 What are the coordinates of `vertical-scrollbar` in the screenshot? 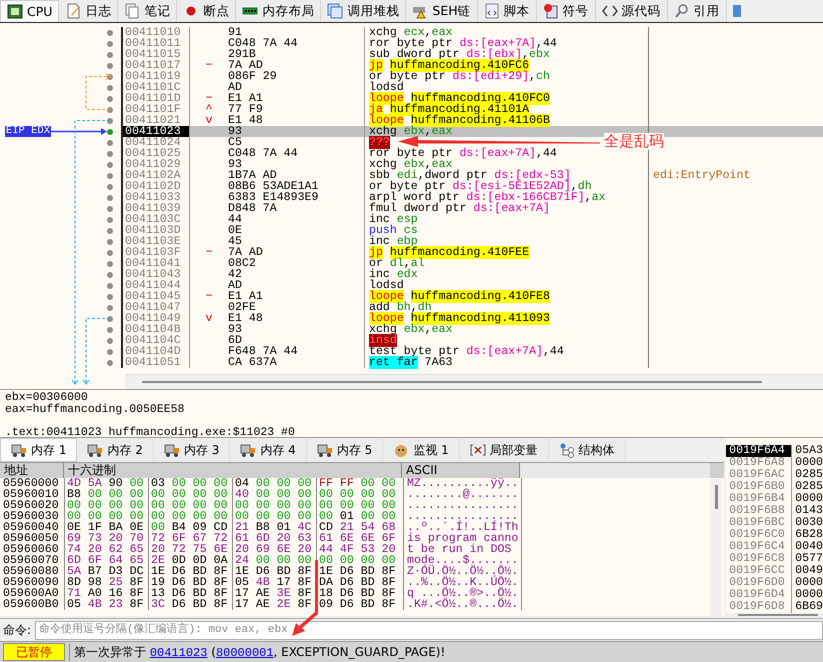 It's located at (716, 547).